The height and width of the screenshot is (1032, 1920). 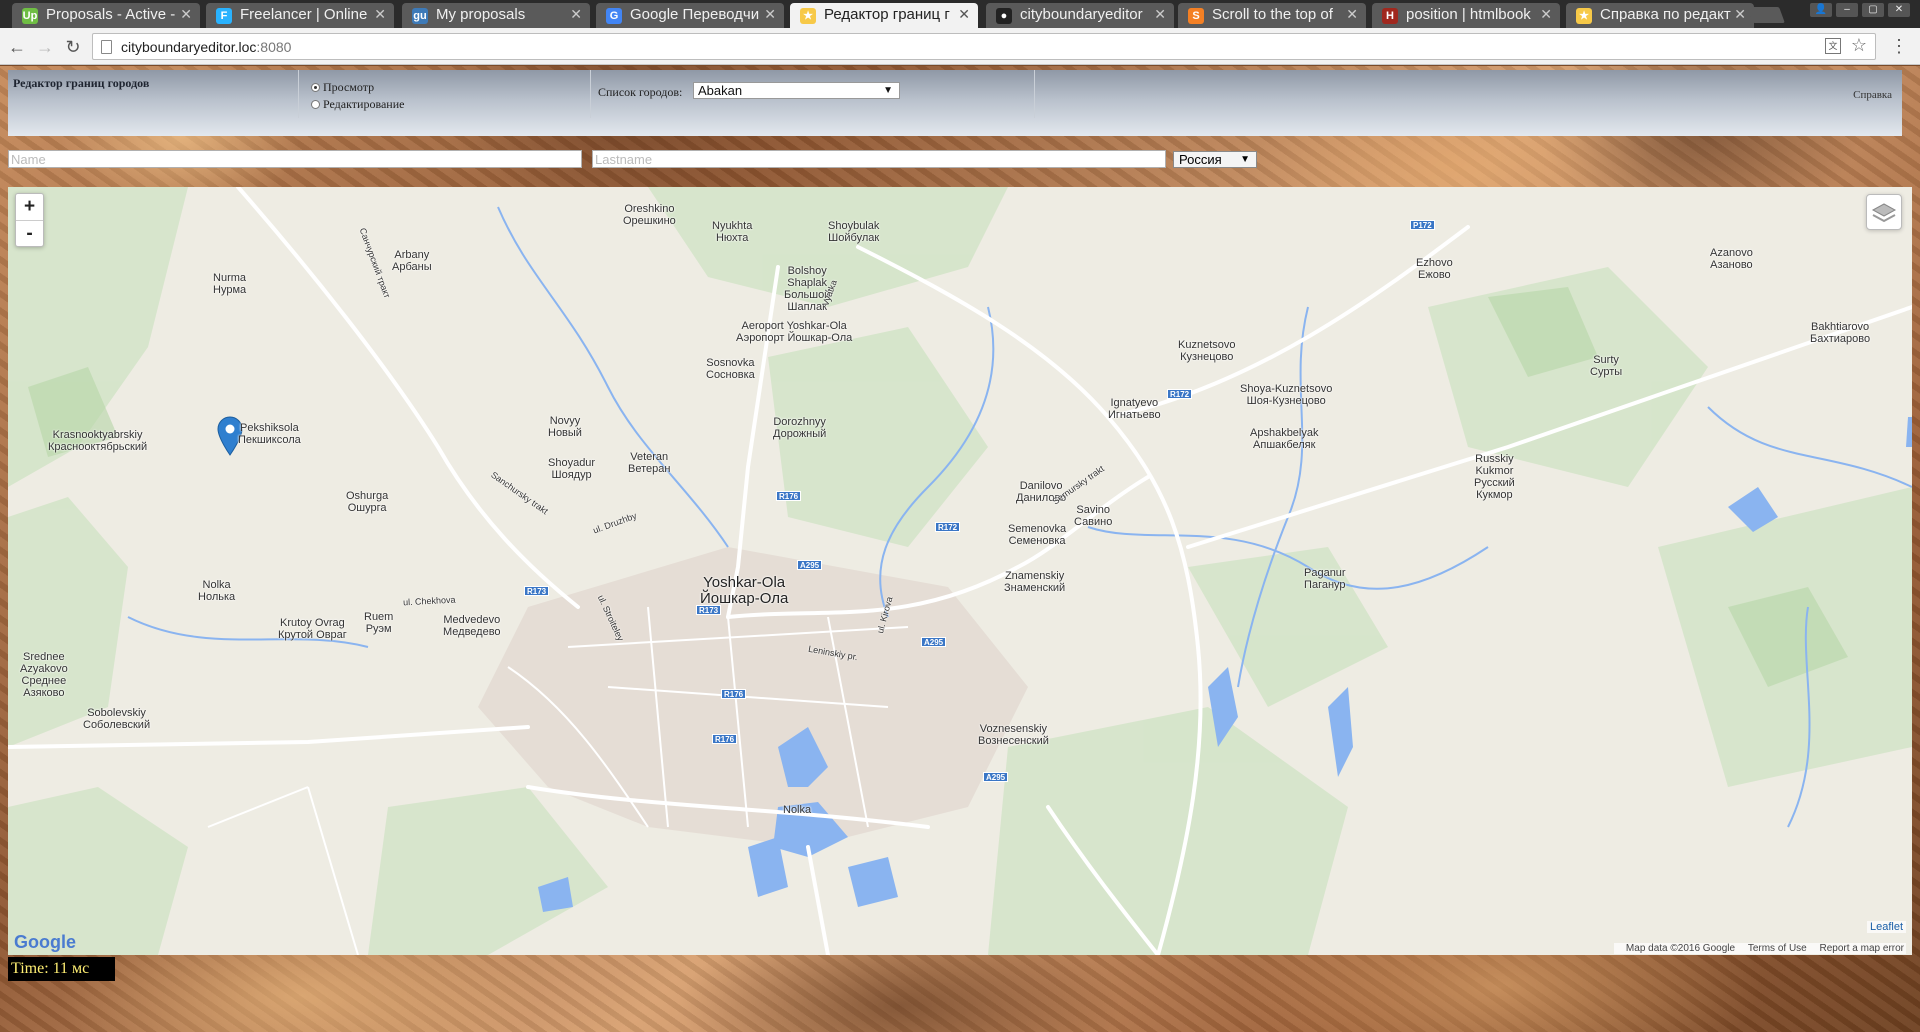 What do you see at coordinates (106, 47) in the screenshot?
I see `page-icon` at bounding box center [106, 47].